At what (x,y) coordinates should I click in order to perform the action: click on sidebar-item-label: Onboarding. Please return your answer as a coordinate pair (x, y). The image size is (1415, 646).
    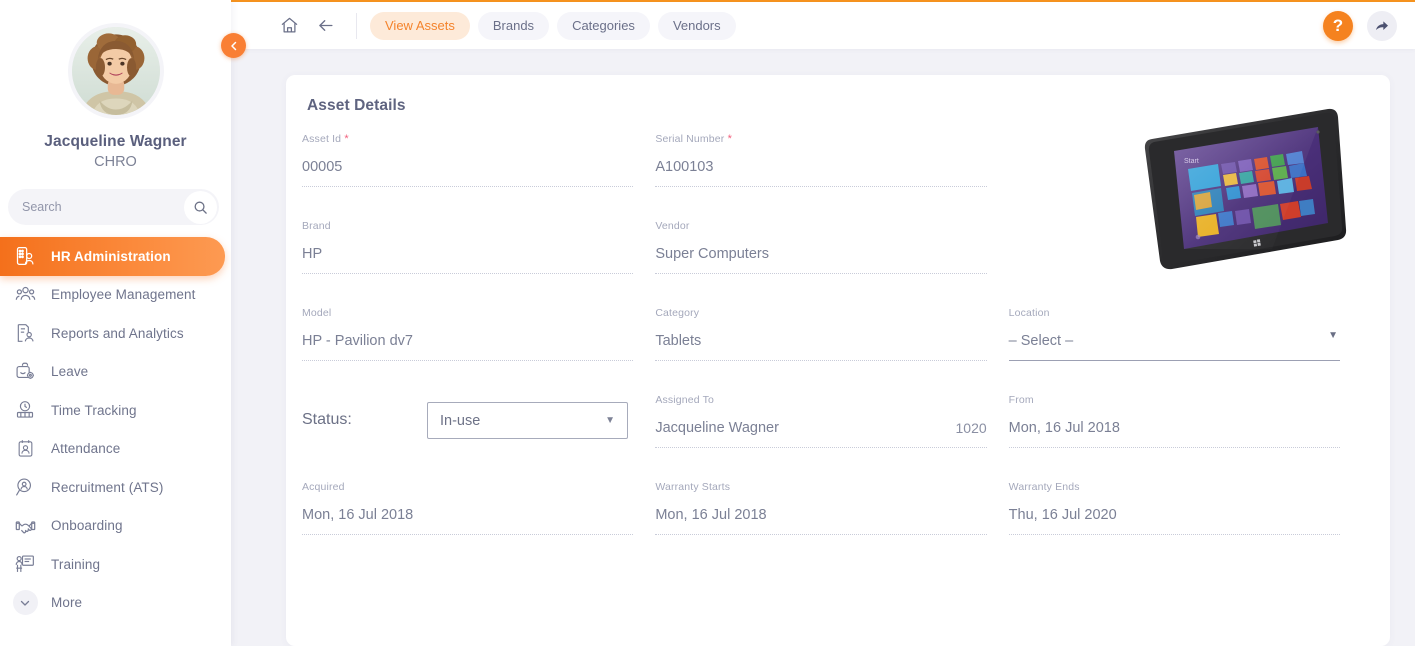
    Looking at the image, I should click on (87, 526).